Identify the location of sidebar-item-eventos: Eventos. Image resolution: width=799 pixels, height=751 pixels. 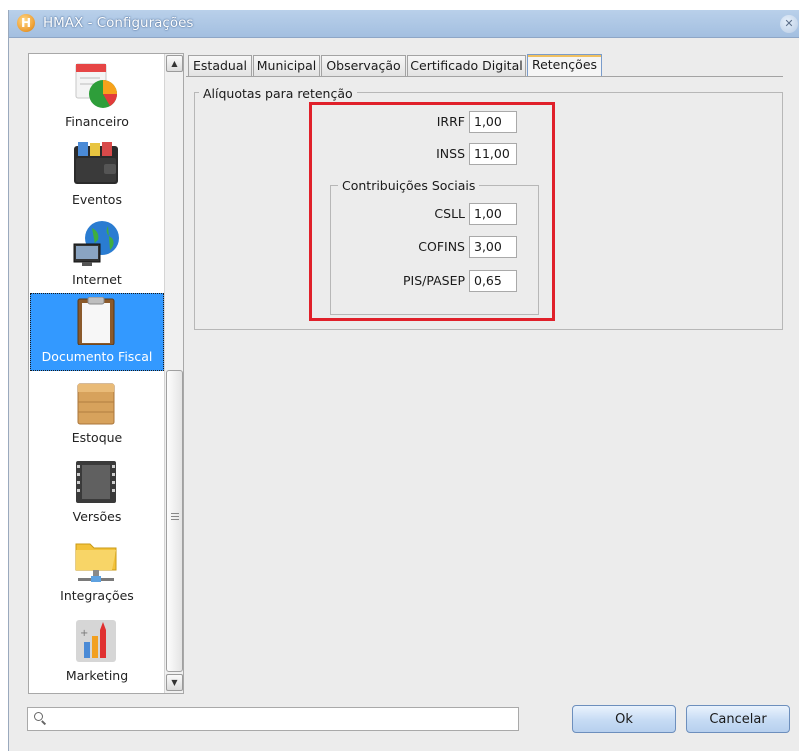
(97, 175).